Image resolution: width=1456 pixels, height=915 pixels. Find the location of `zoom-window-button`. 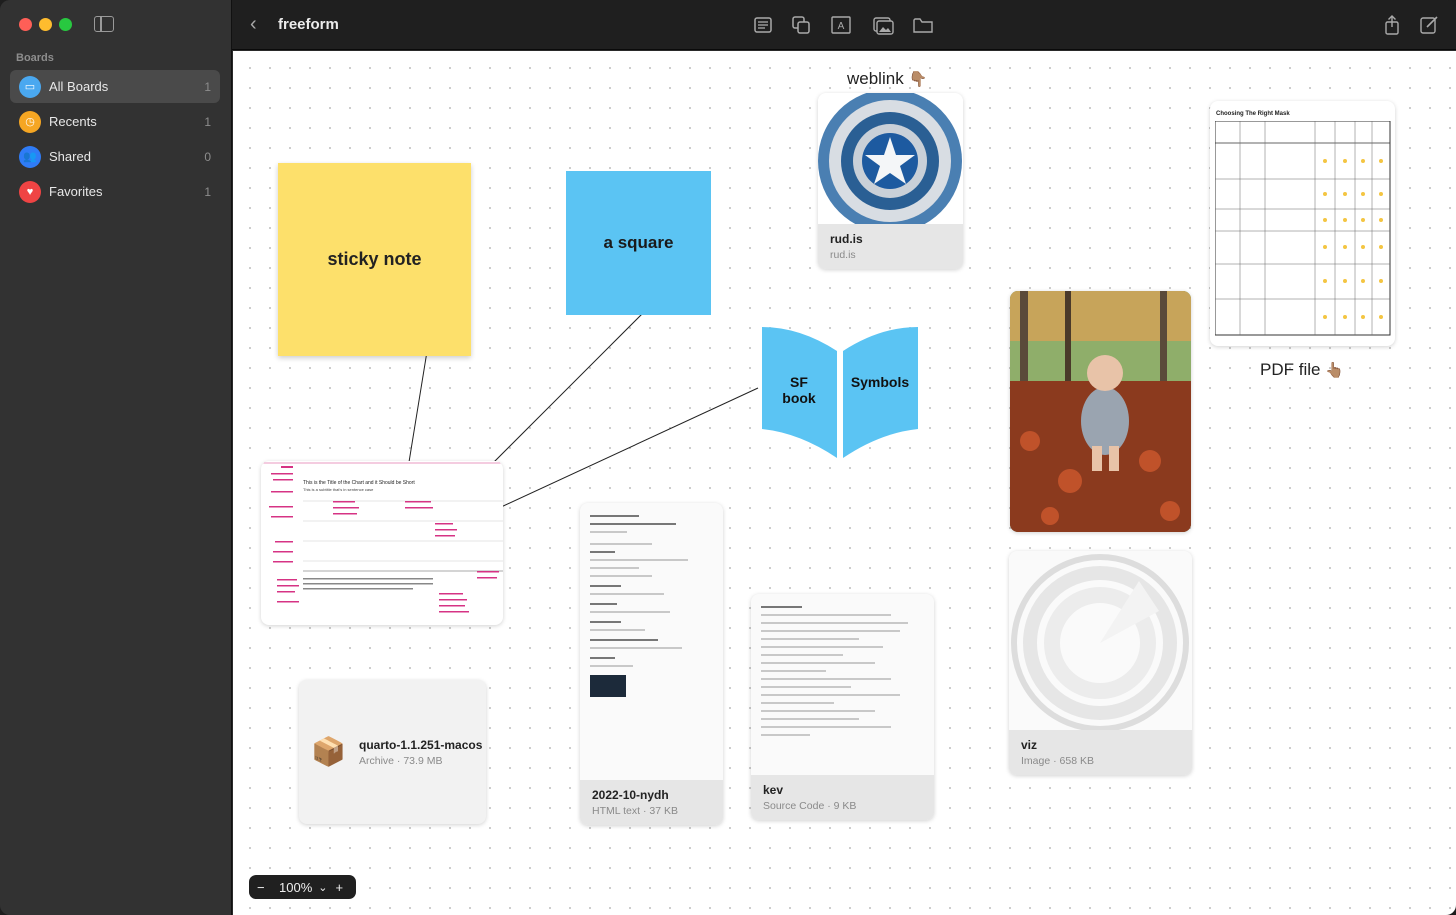

zoom-window-button is located at coordinates (65, 24).